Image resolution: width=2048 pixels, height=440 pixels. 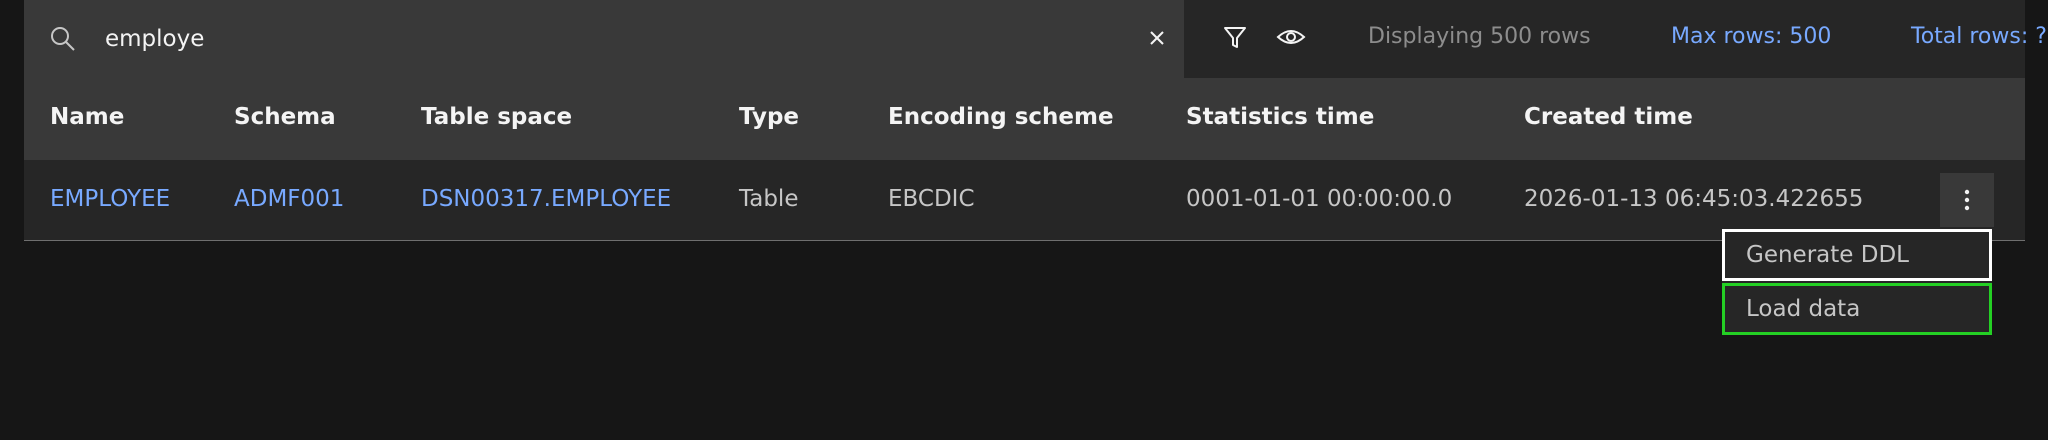 I want to click on column-header-schema: Schema, so click(x=285, y=117).